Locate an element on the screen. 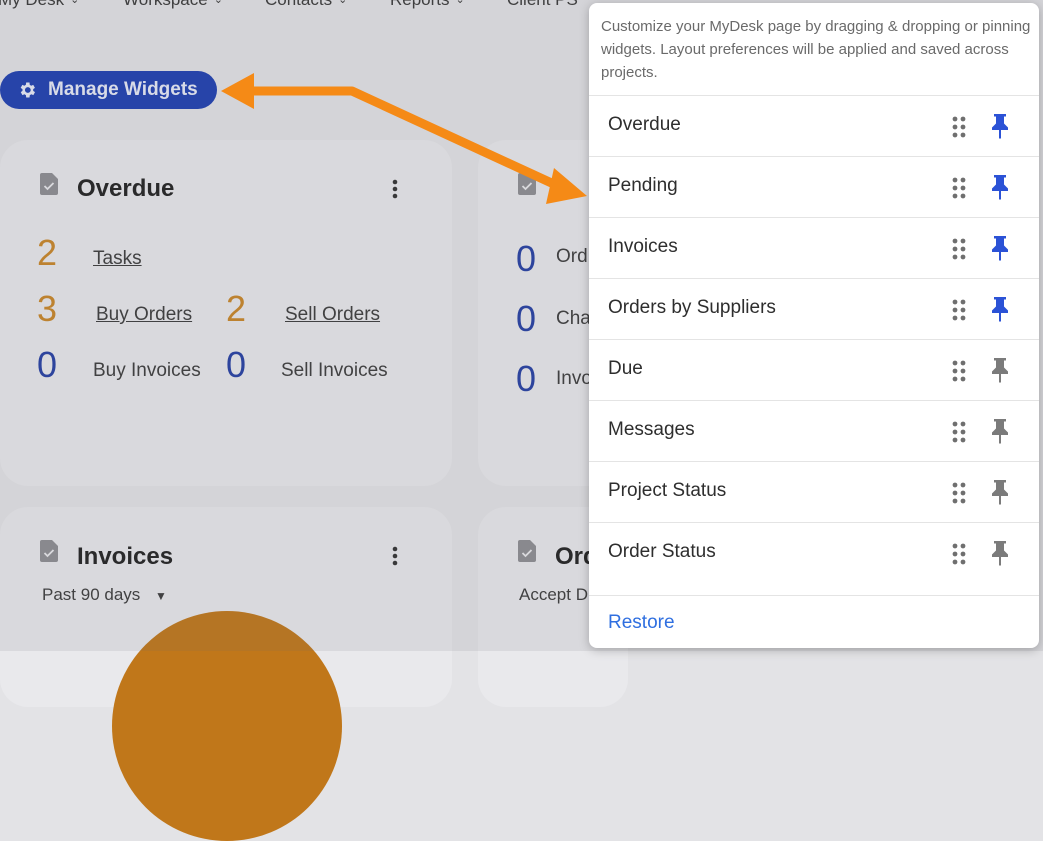 The height and width of the screenshot is (841, 1043). annotation-arrows is located at coordinates (404, 138).